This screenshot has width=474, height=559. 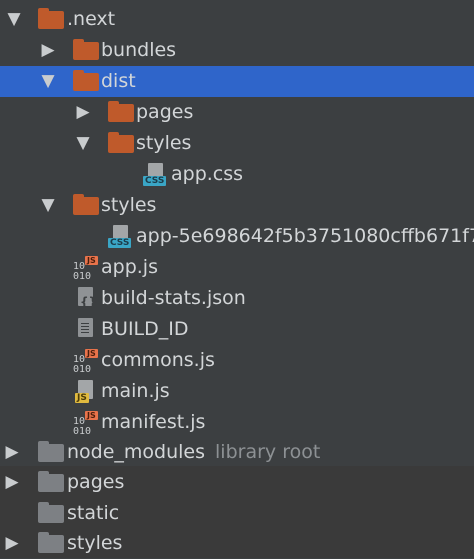 I want to click on tree-node-node-modules: ▶ node_modules library root, so click(x=237, y=453).